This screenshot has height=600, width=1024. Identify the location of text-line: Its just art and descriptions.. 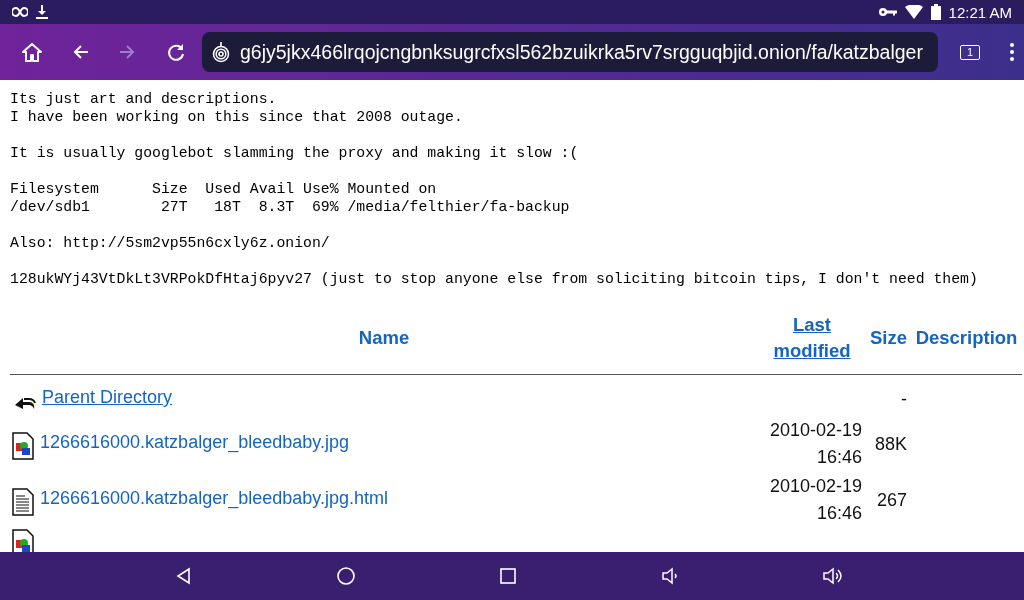
(144, 99).